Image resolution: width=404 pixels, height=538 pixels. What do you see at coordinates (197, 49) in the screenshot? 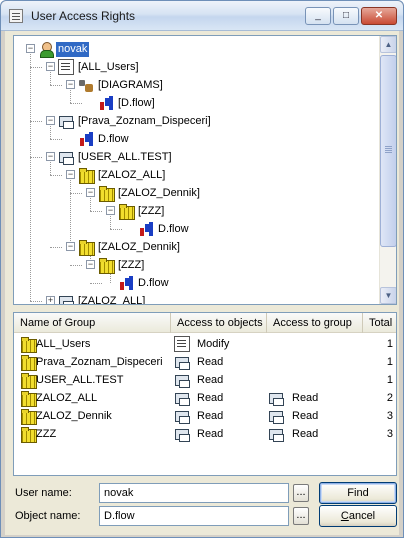
I see `tree-node: − novak` at bounding box center [197, 49].